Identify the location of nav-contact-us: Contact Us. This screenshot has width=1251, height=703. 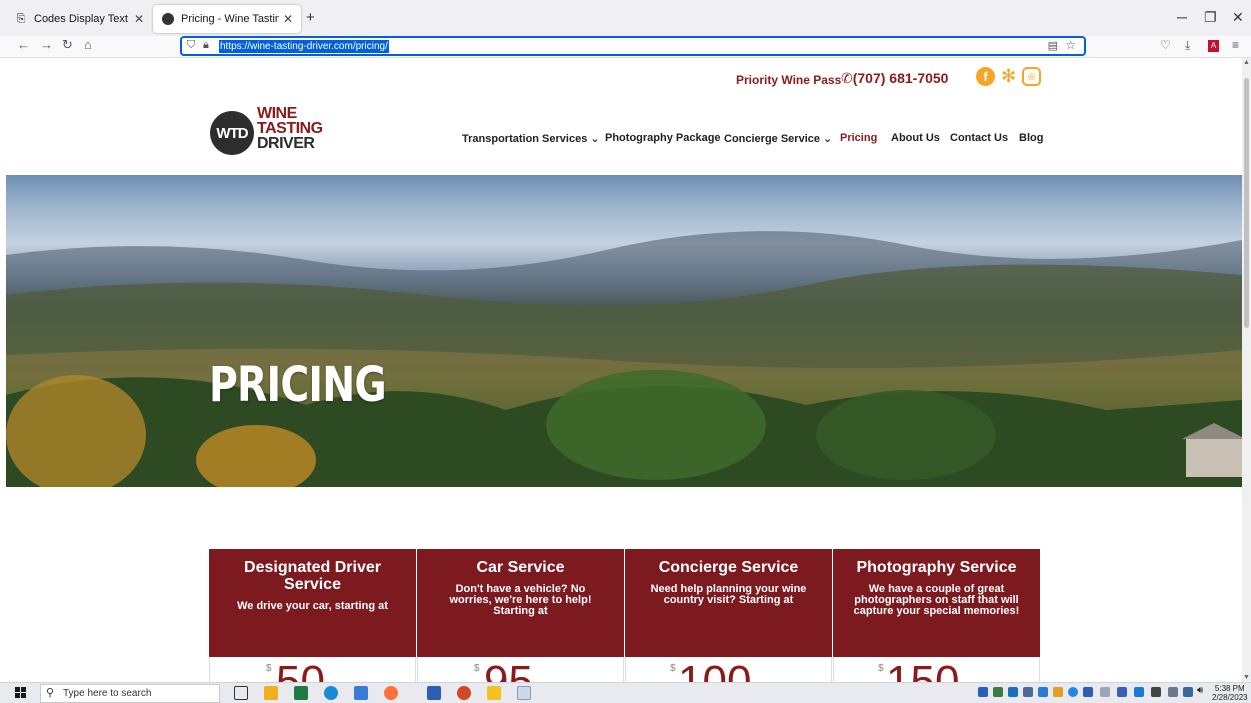
(979, 138).